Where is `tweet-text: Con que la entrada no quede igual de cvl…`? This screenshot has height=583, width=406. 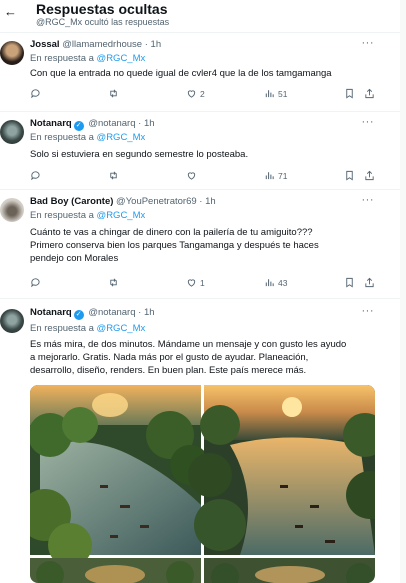
tweet-text: Con que la entrada no quede igual de cvl… is located at coordinates (181, 73).